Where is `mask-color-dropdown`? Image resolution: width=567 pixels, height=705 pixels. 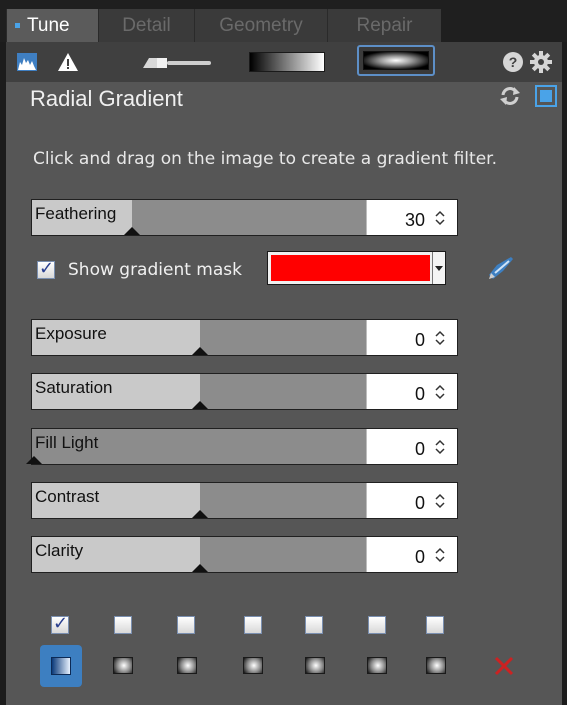
mask-color-dropdown is located at coordinates (356, 268).